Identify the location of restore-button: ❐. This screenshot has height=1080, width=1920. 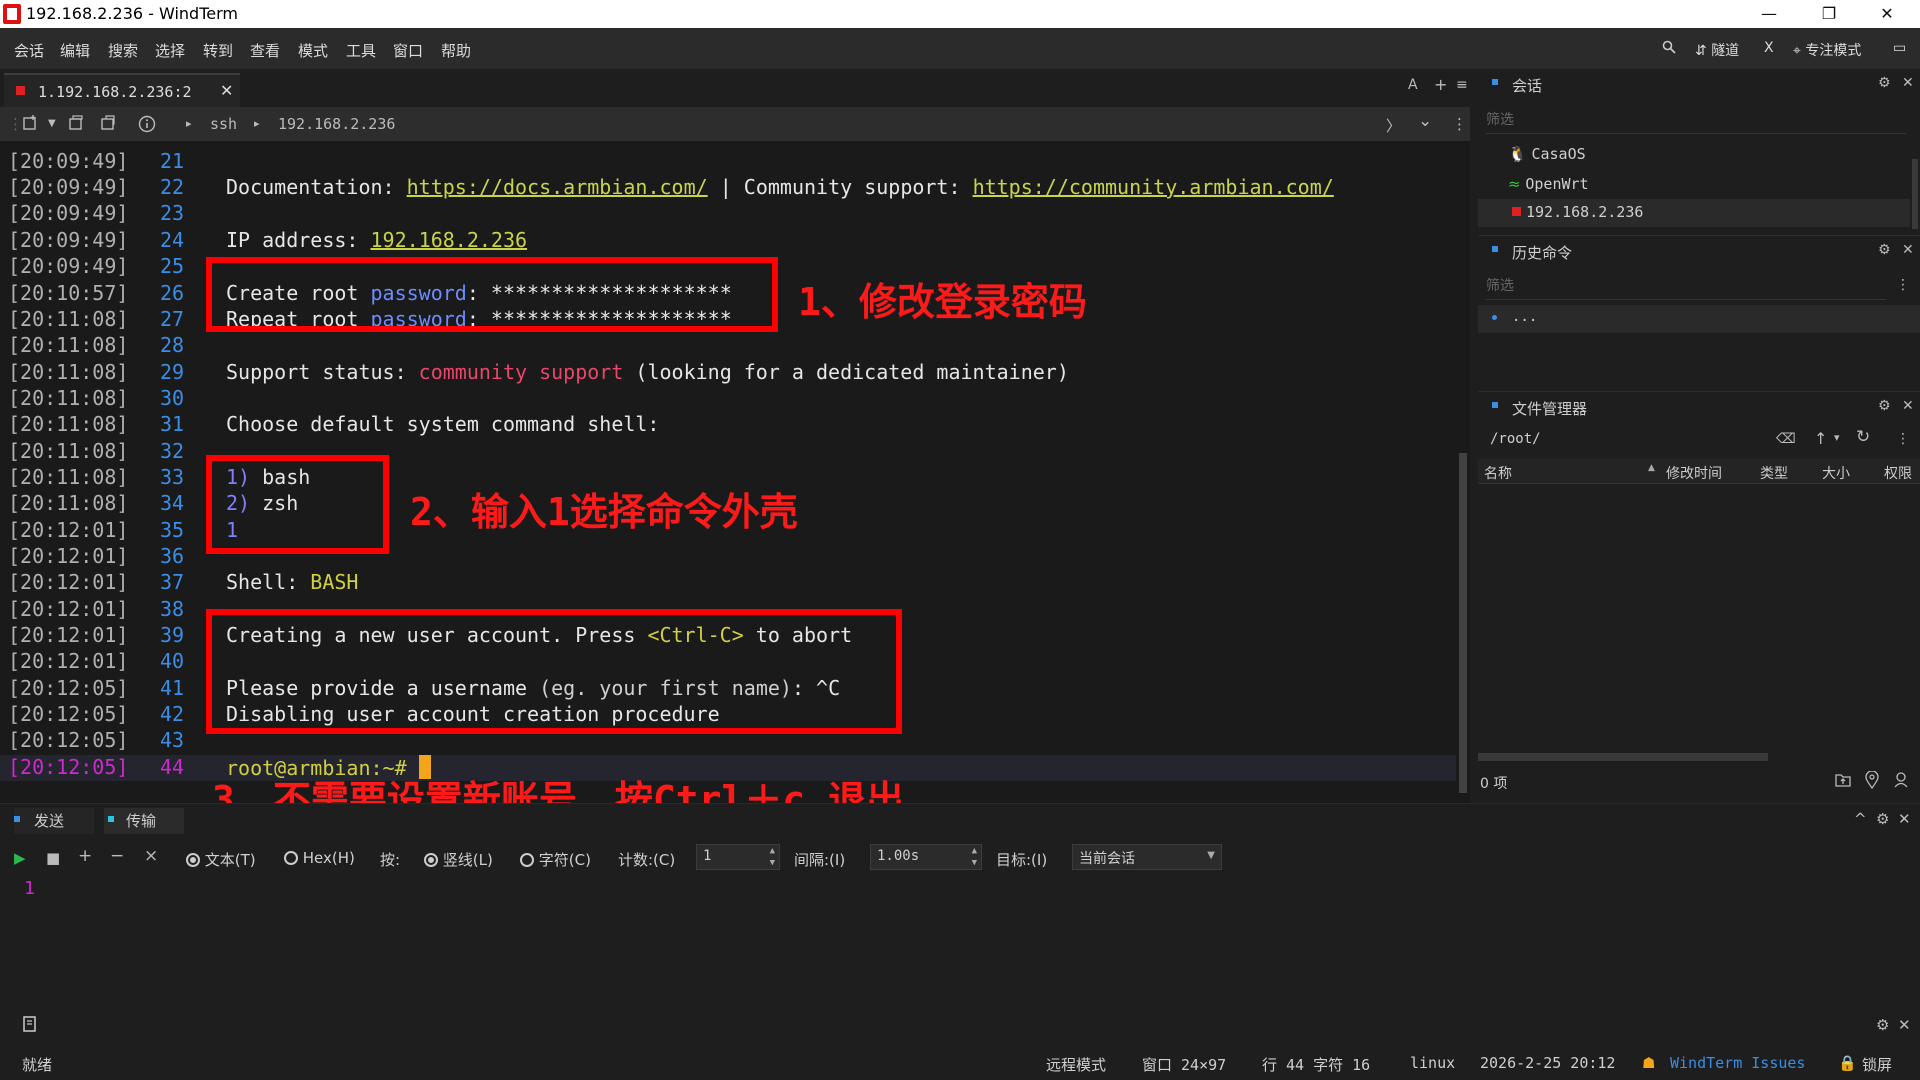
(1829, 14).